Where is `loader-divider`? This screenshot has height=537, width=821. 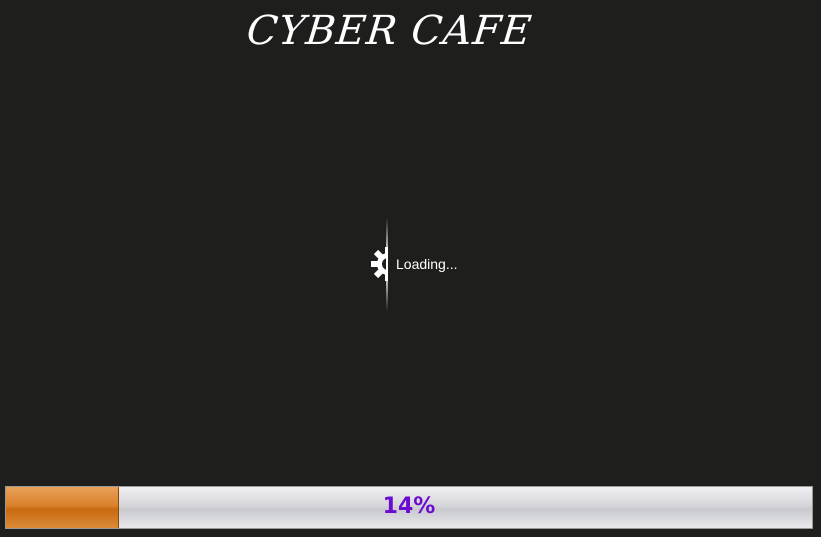 loader-divider is located at coordinates (387, 264).